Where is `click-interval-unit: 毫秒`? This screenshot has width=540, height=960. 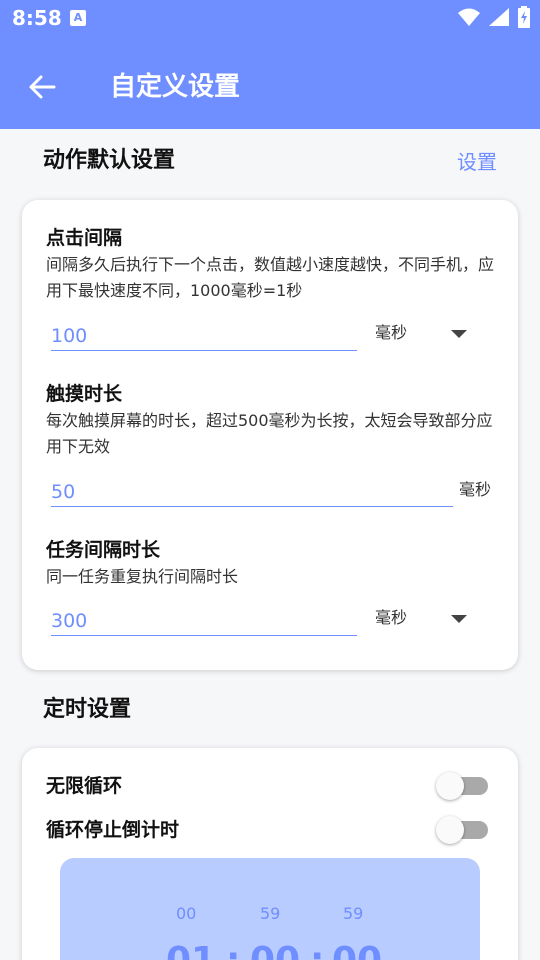 click-interval-unit: 毫秒 is located at coordinates (391, 333).